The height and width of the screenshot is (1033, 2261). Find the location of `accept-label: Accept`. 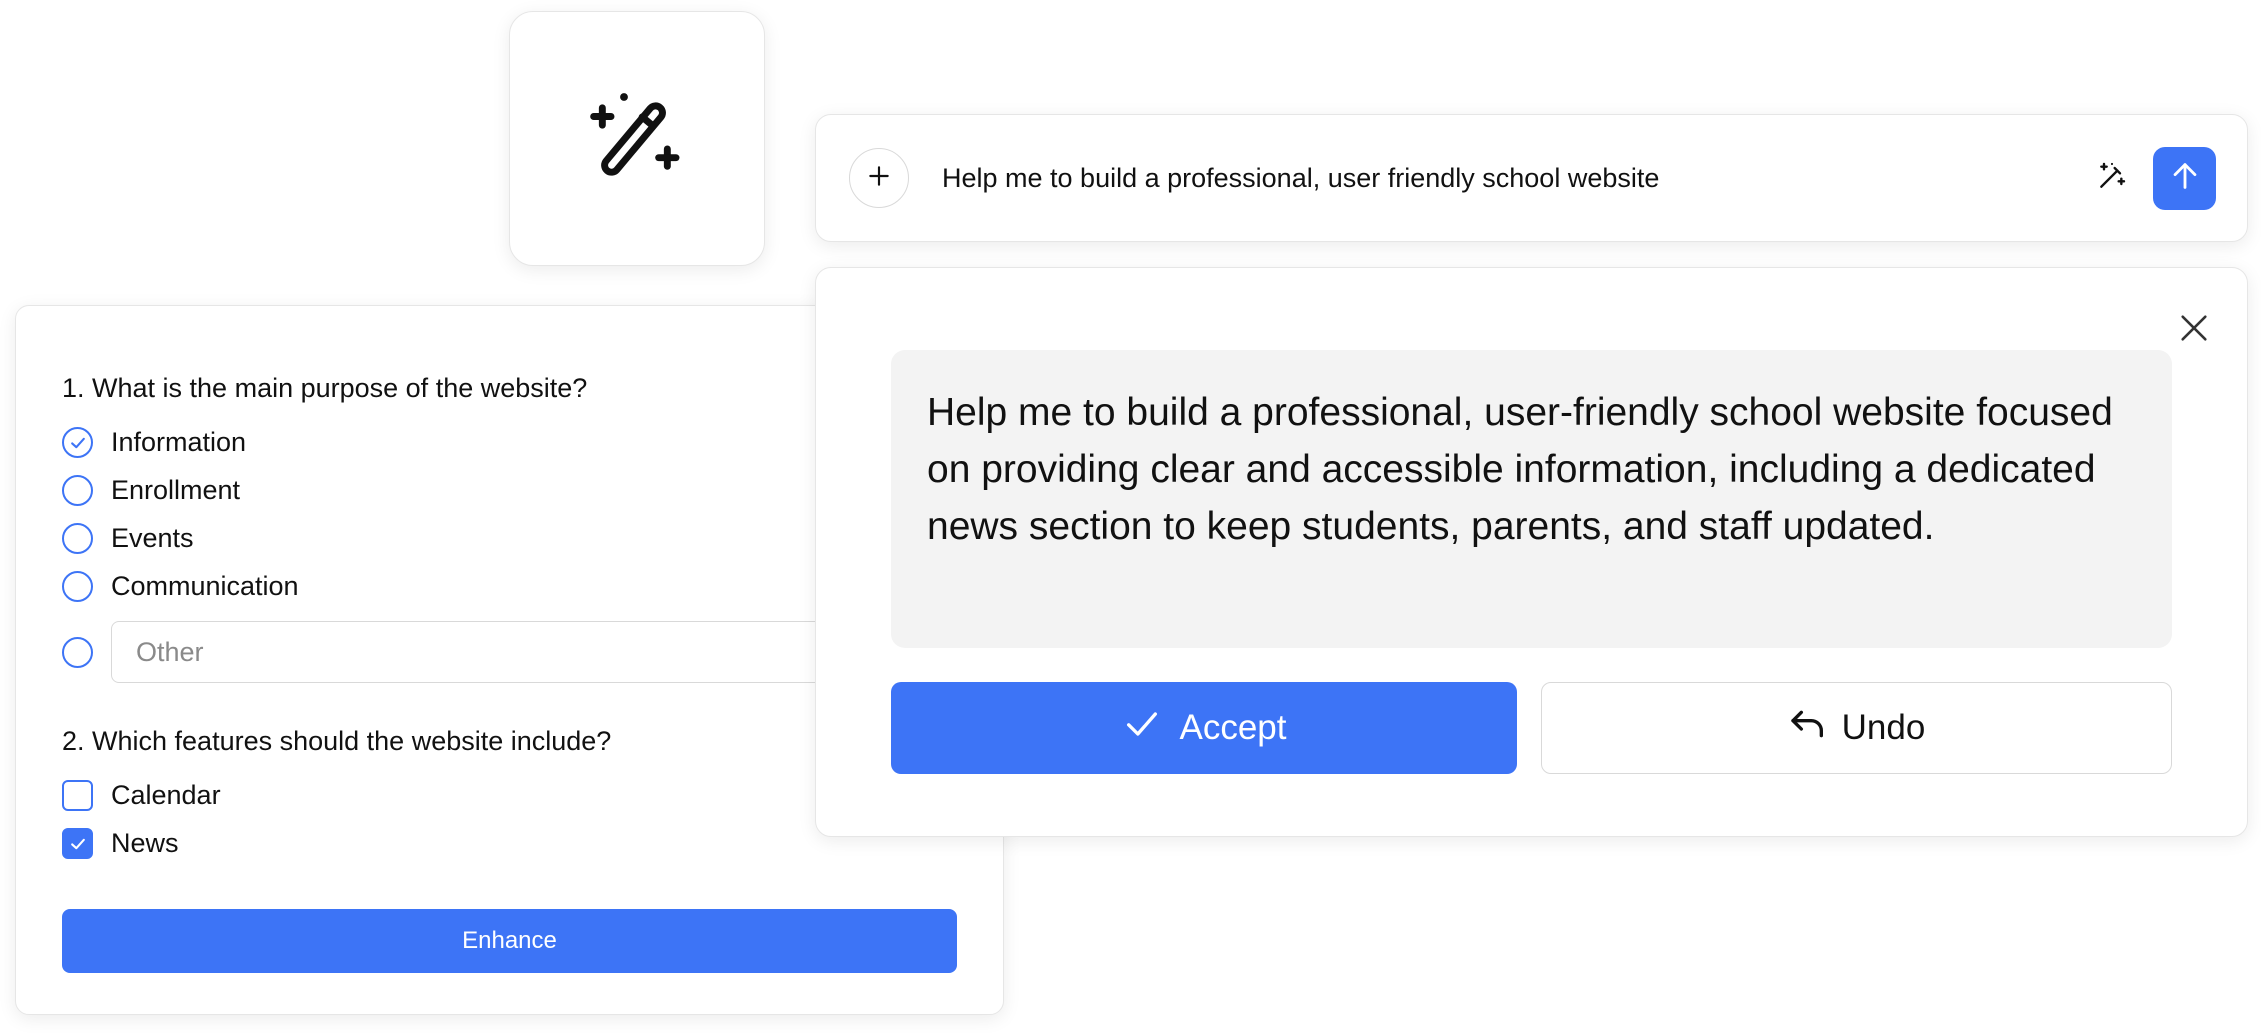

accept-label: Accept is located at coordinates (1233, 727).